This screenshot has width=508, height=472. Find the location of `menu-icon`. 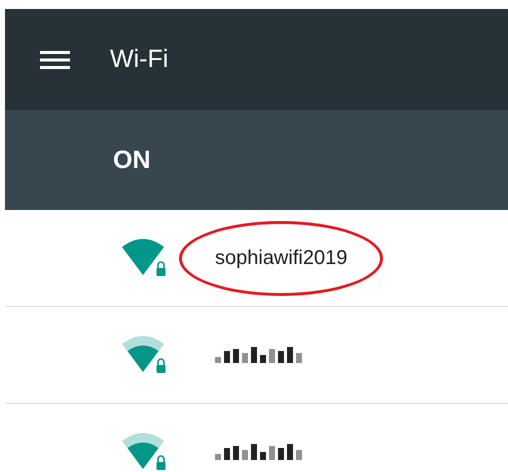

menu-icon is located at coordinates (55, 59).